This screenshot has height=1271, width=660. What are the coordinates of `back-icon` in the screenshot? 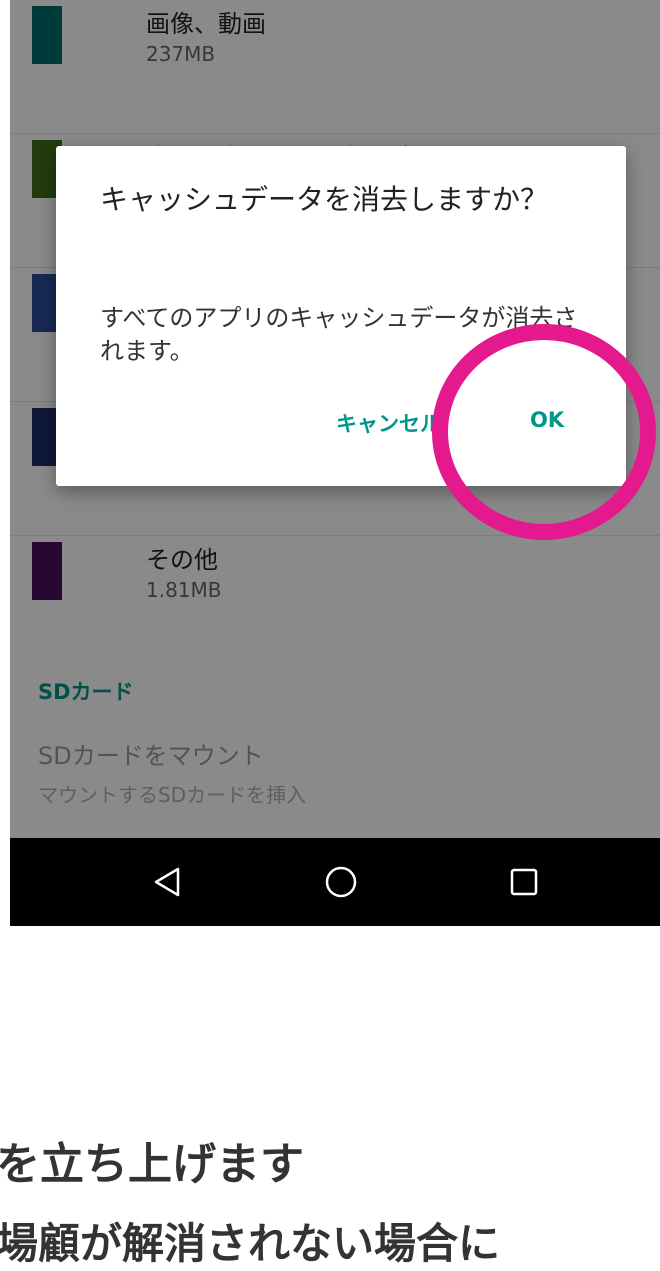 It's located at (168, 882).